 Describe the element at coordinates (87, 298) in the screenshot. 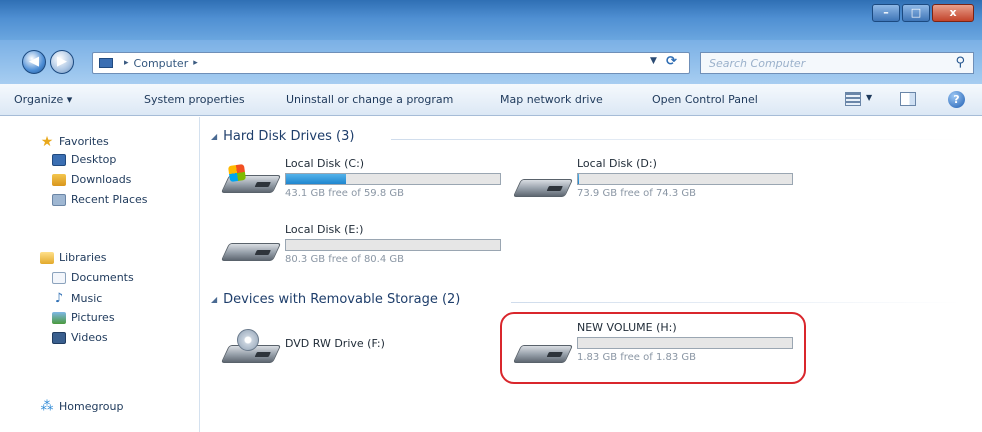

I see `nav-music-label: Music` at that location.